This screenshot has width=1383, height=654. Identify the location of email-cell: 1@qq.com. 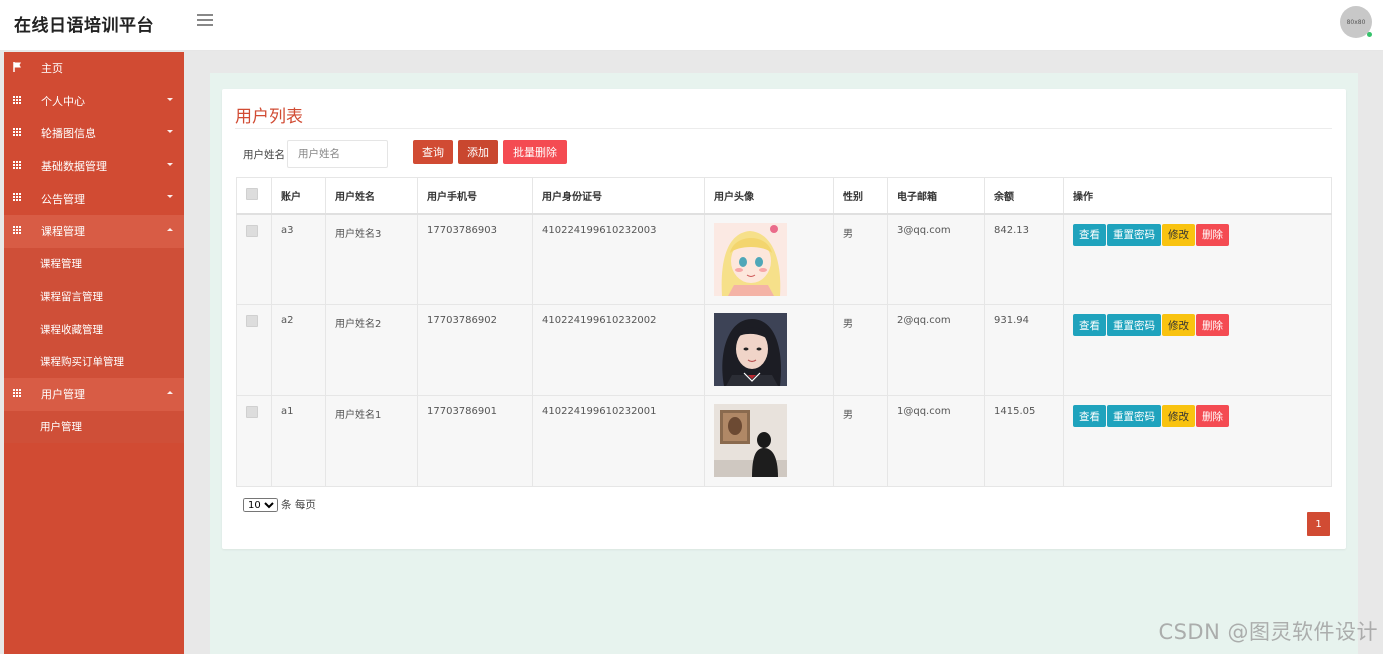
(936, 441).